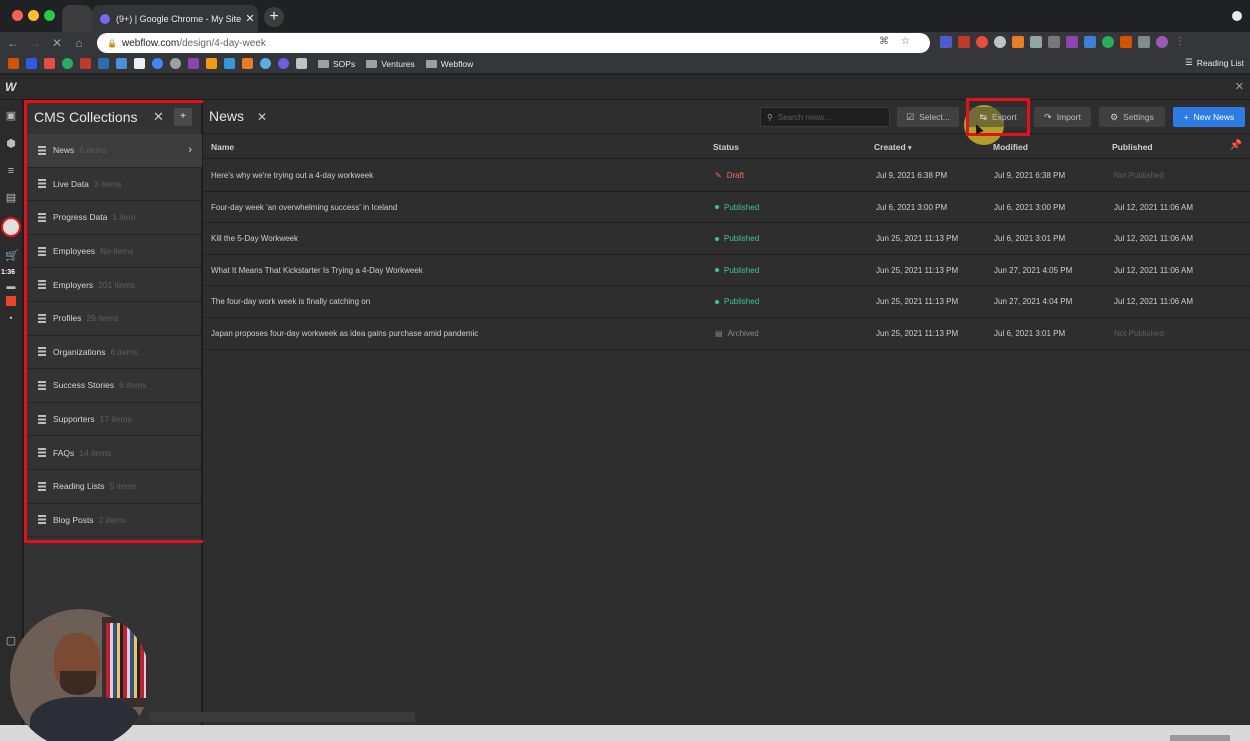 Image resolution: width=1250 pixels, height=741 pixels. I want to click on pin-icon: 📌, so click(1236, 145).